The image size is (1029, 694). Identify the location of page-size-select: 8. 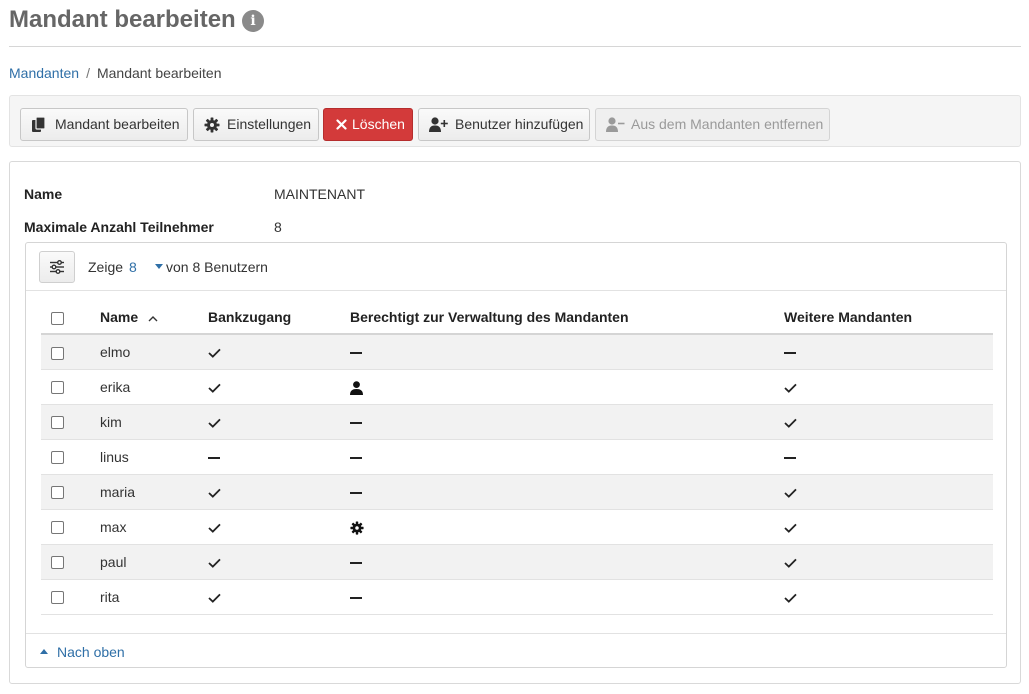
(133, 267).